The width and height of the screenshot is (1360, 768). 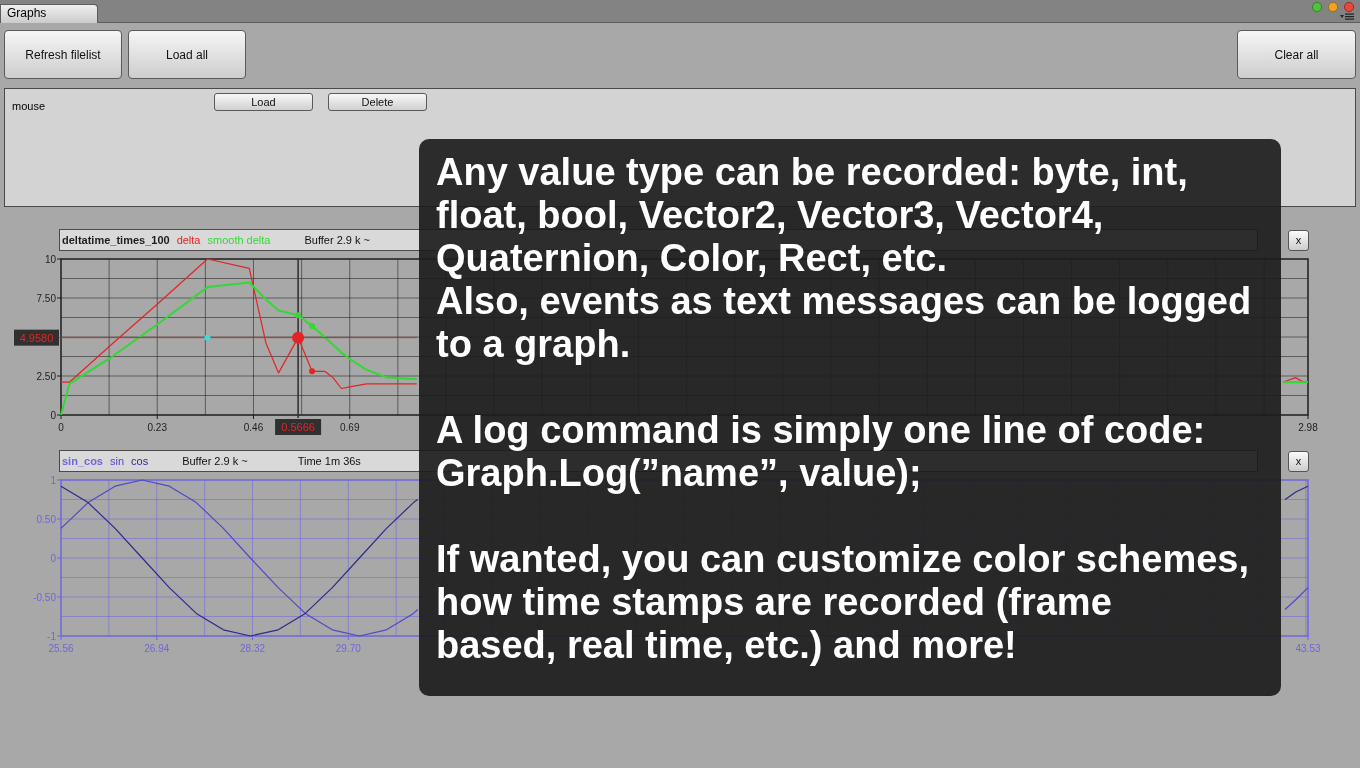 What do you see at coordinates (1349, 7) in the screenshot?
I see `close-window-icon` at bounding box center [1349, 7].